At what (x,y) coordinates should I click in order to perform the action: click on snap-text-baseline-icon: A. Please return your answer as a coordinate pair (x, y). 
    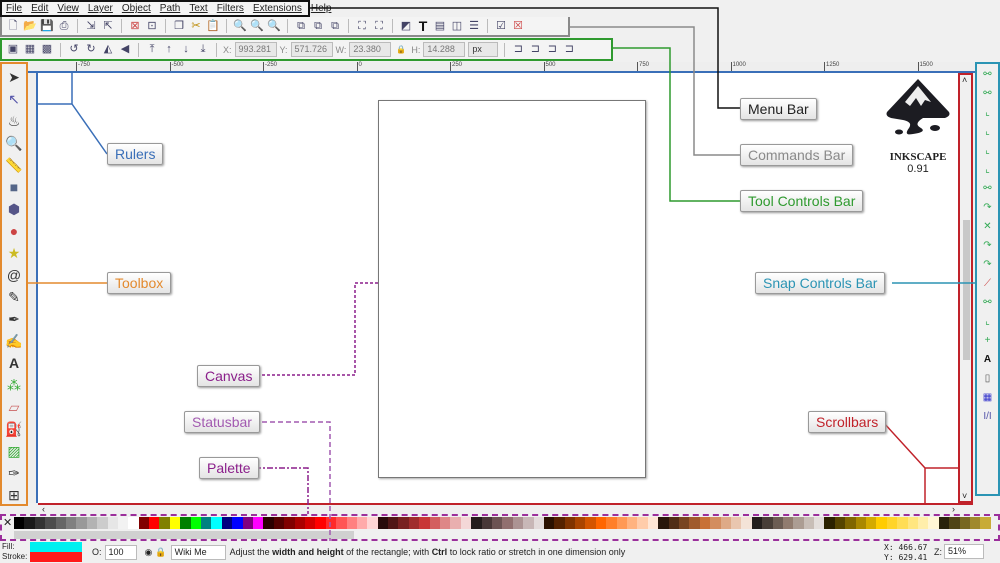
    Looking at the image, I should click on (988, 360).